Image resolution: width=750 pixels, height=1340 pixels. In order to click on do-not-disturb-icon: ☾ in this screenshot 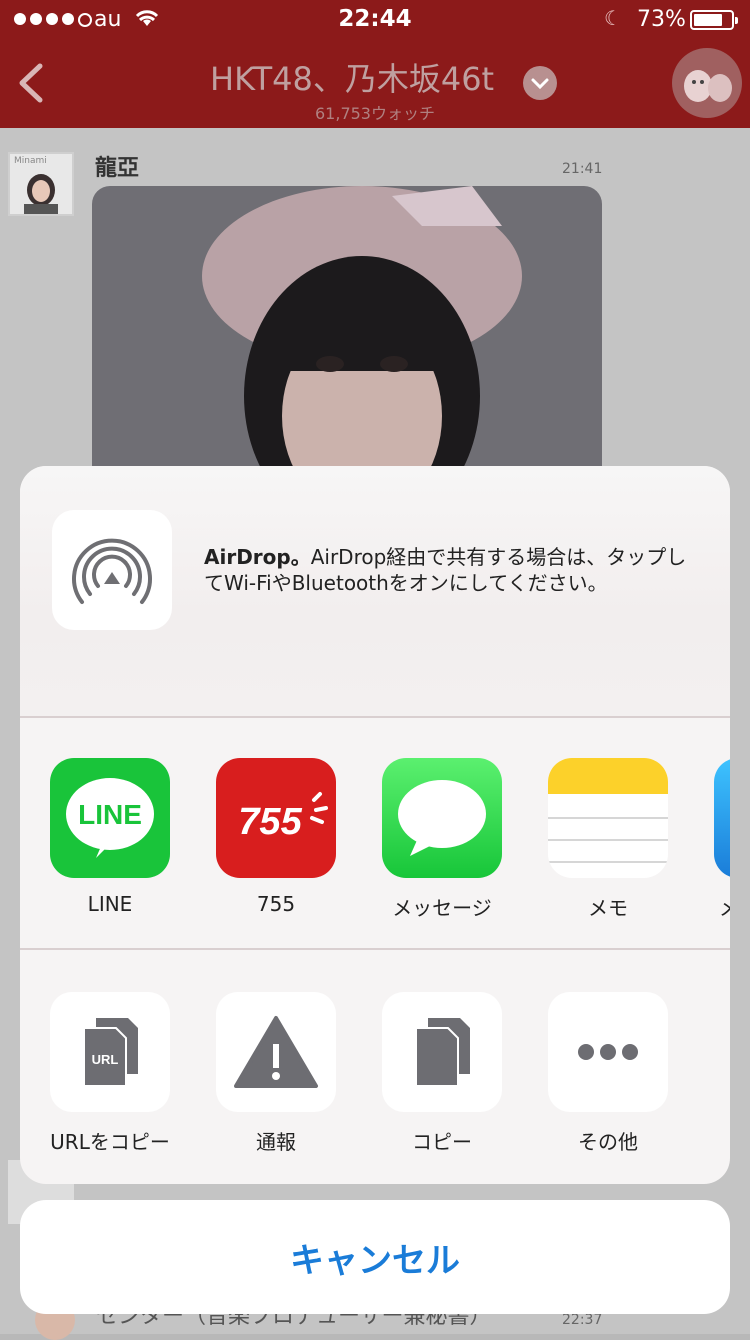, I will do `click(613, 18)`.